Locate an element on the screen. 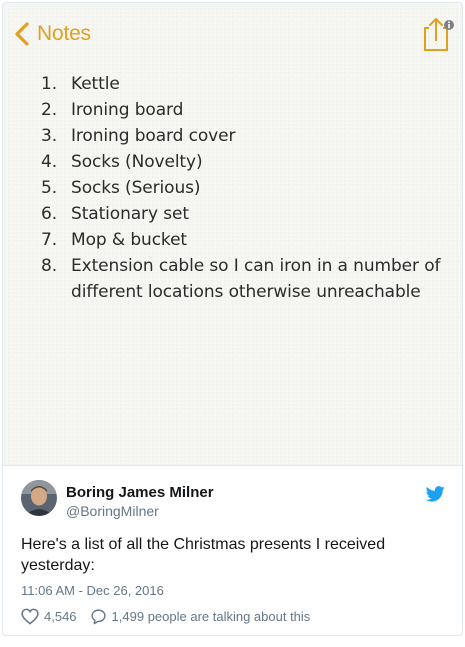 The image size is (465, 647). reply-icon is located at coordinates (98, 616).